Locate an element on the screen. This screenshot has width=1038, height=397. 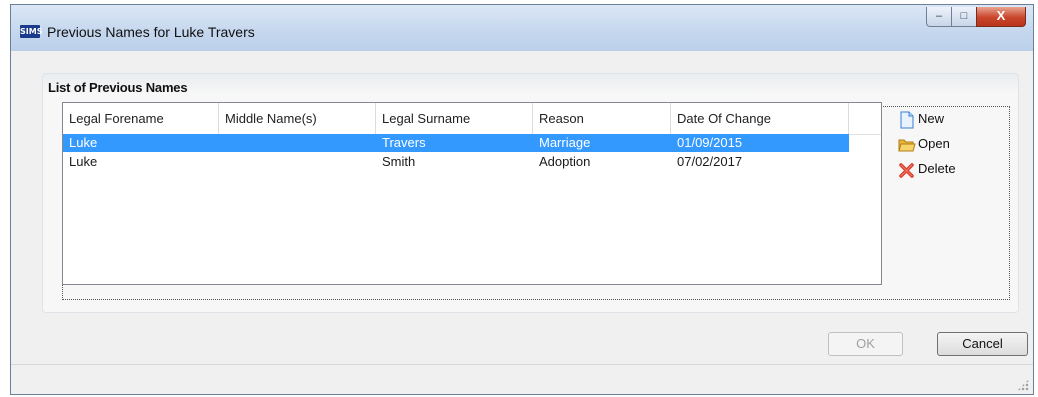
new-button: New is located at coordinates (921, 119).